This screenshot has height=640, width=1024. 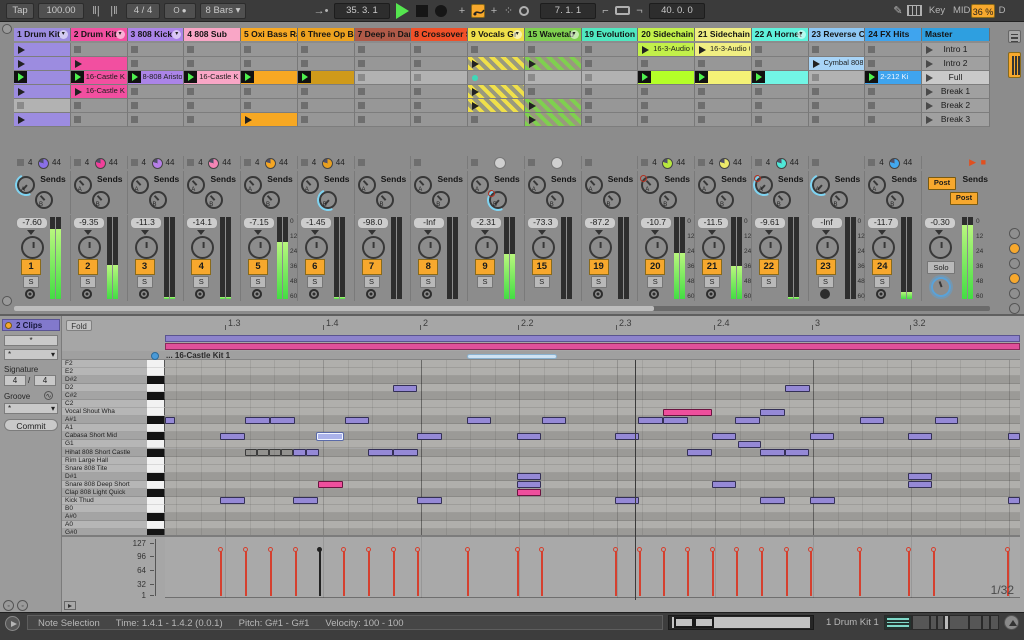 What do you see at coordinates (157, 200) in the screenshot?
I see `send-b-knob: B` at bounding box center [157, 200].